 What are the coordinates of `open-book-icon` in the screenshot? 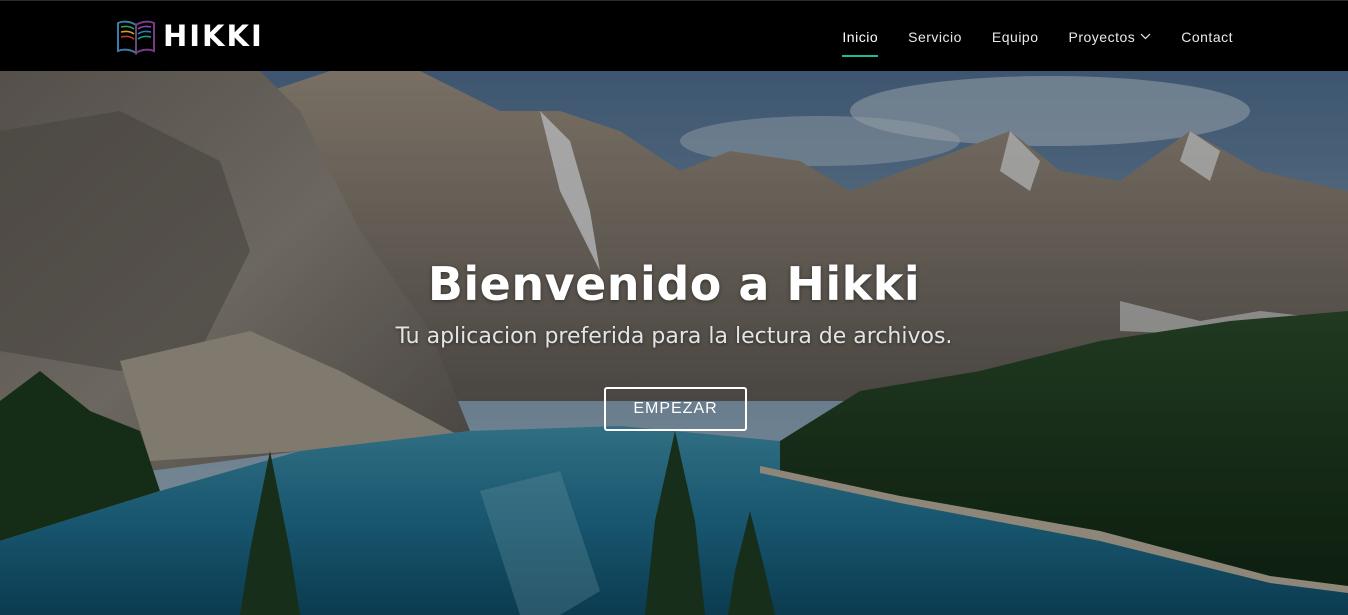 It's located at (136, 37).